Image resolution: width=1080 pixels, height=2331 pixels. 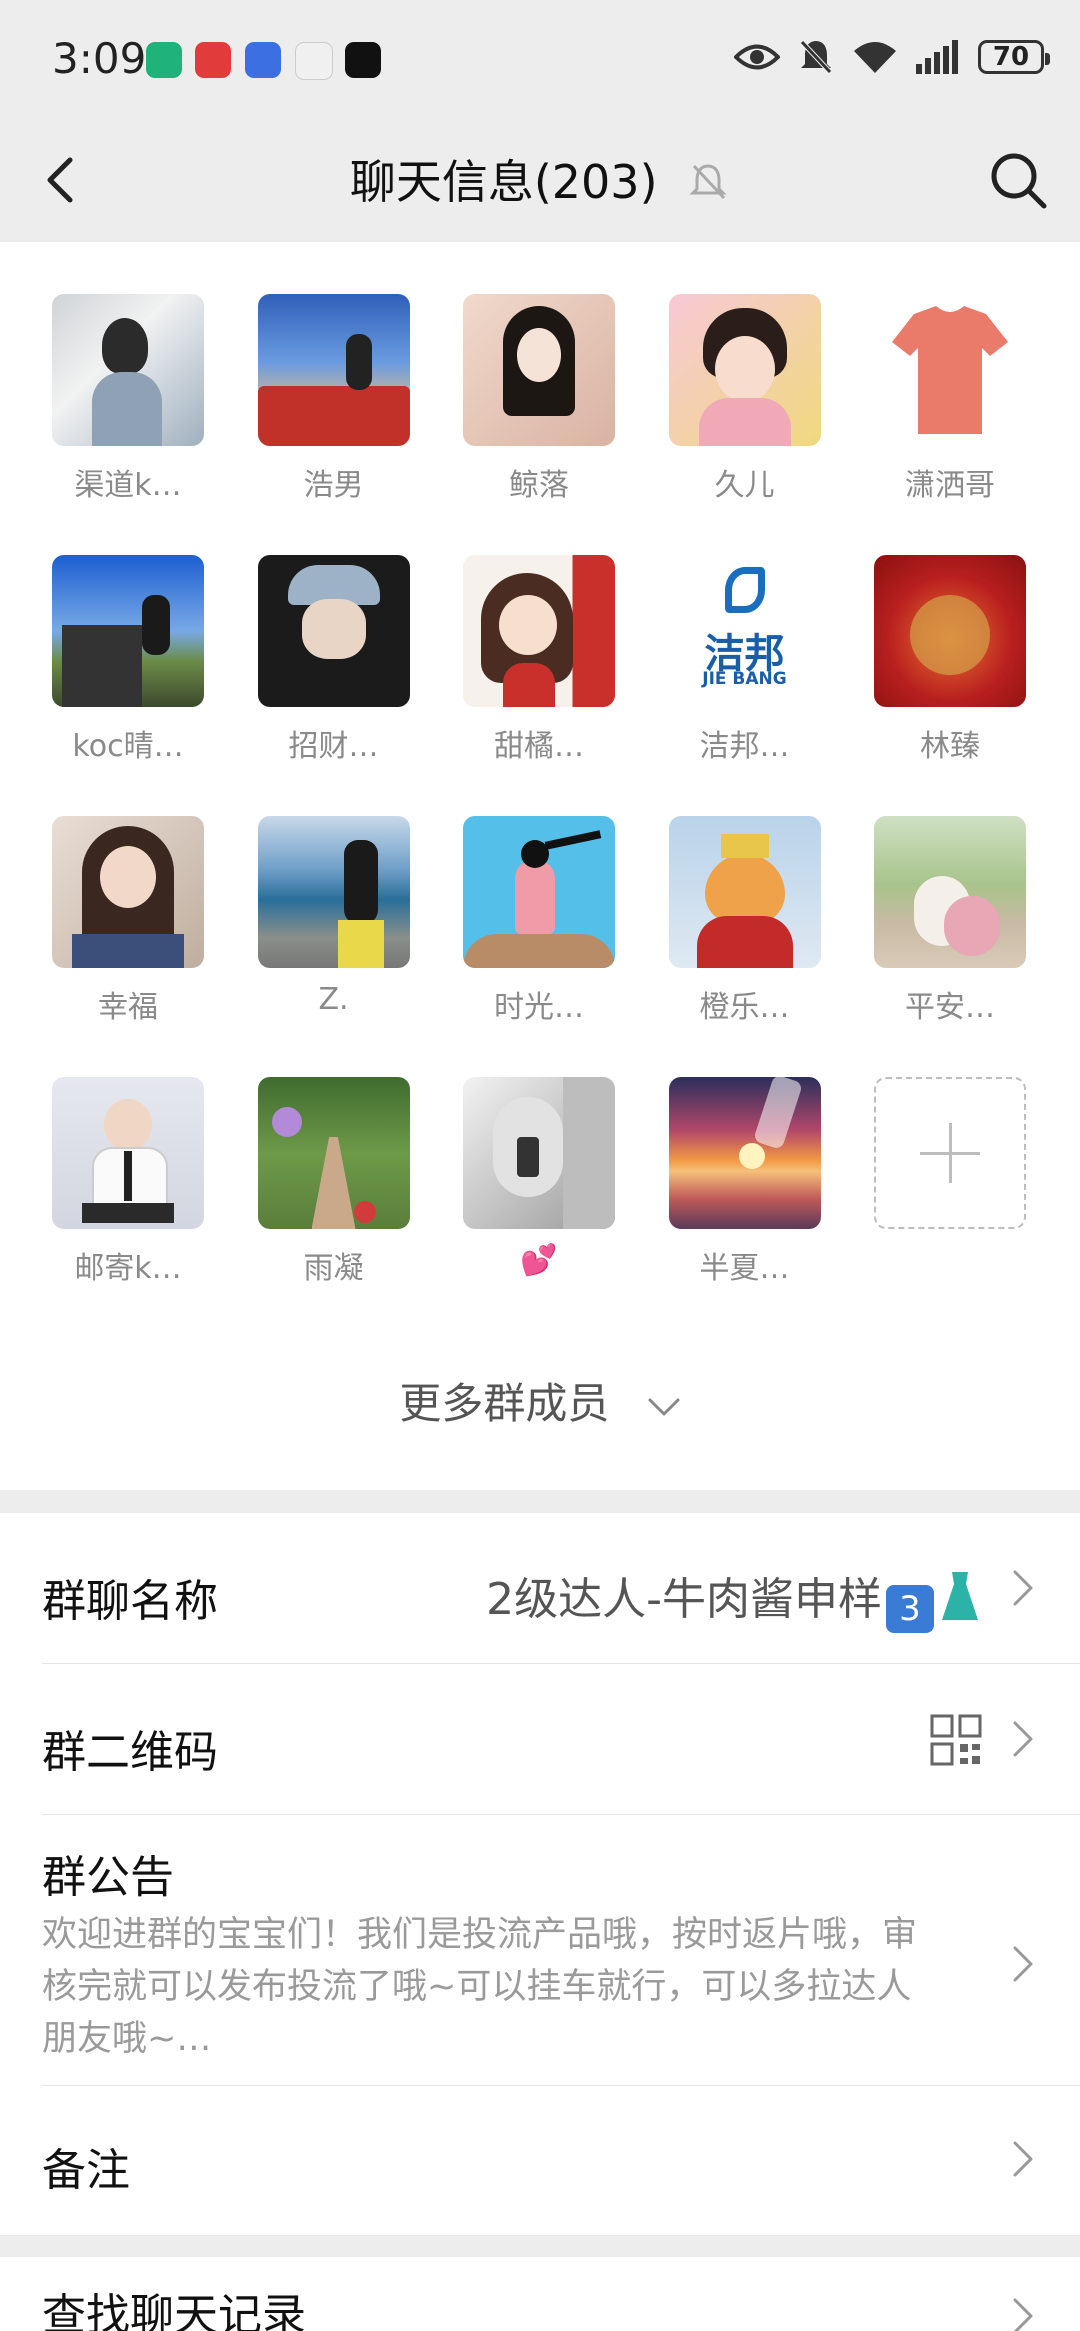 I want to click on group-notice-label: 群公告, so click(x=108, y=1877).